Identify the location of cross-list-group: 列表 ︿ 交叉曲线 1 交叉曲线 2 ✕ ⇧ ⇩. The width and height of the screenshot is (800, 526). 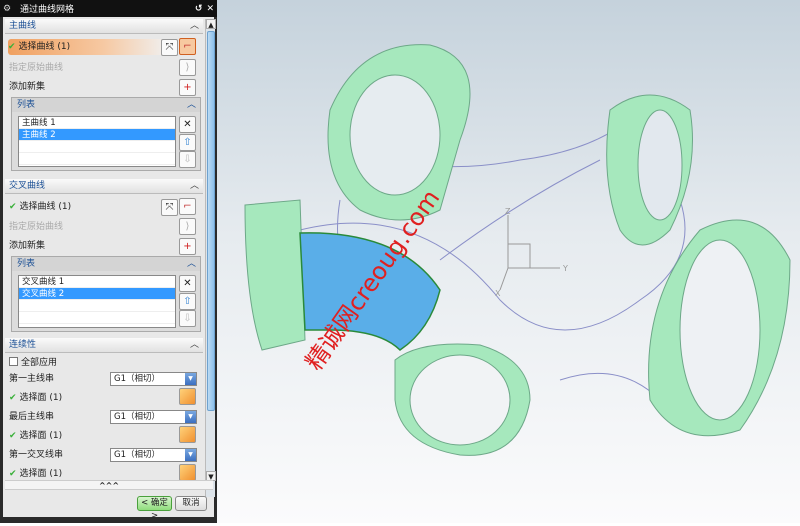
(106, 294).